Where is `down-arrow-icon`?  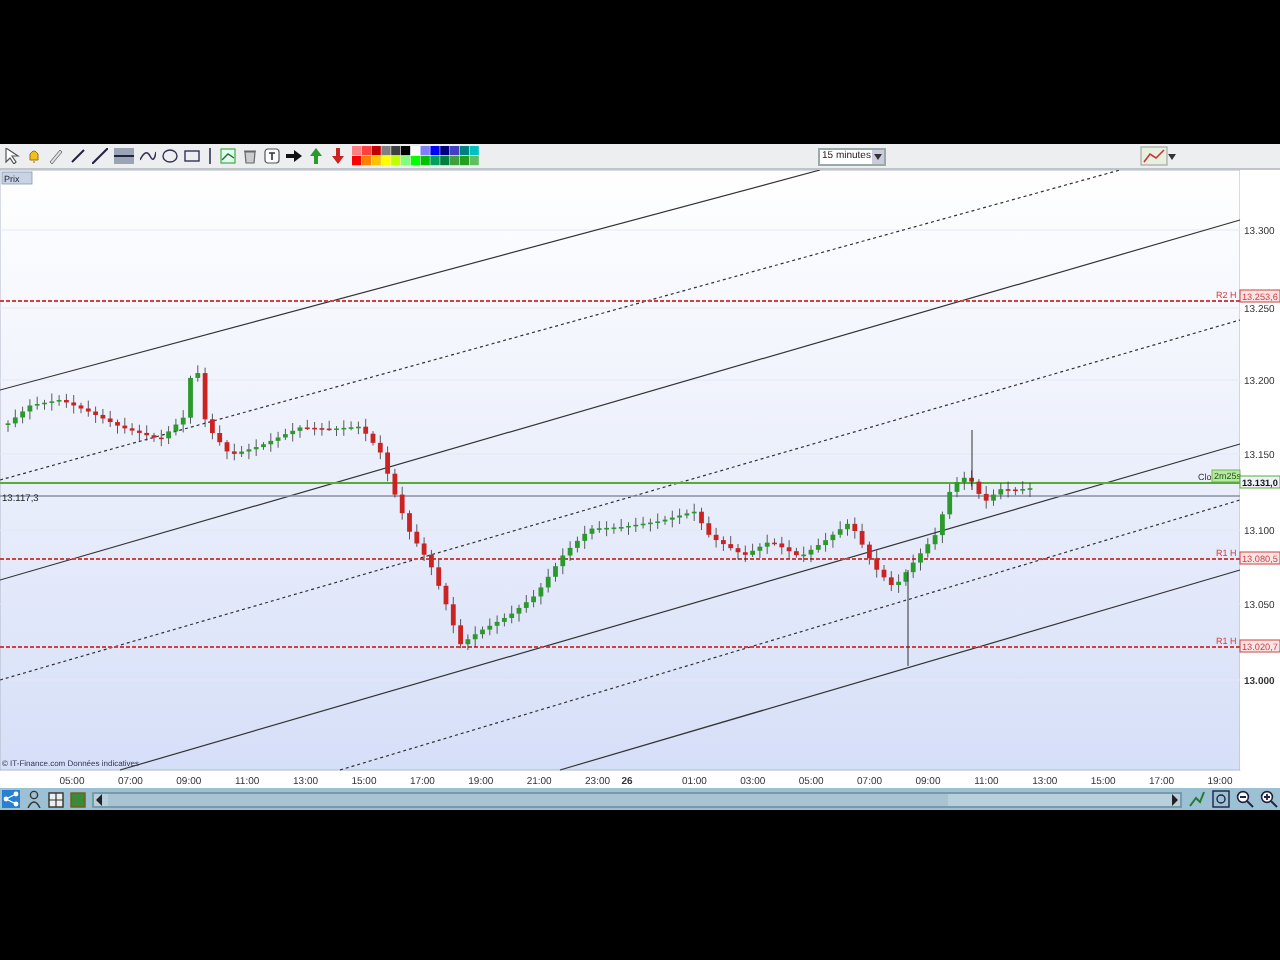 down-arrow-icon is located at coordinates (338, 156).